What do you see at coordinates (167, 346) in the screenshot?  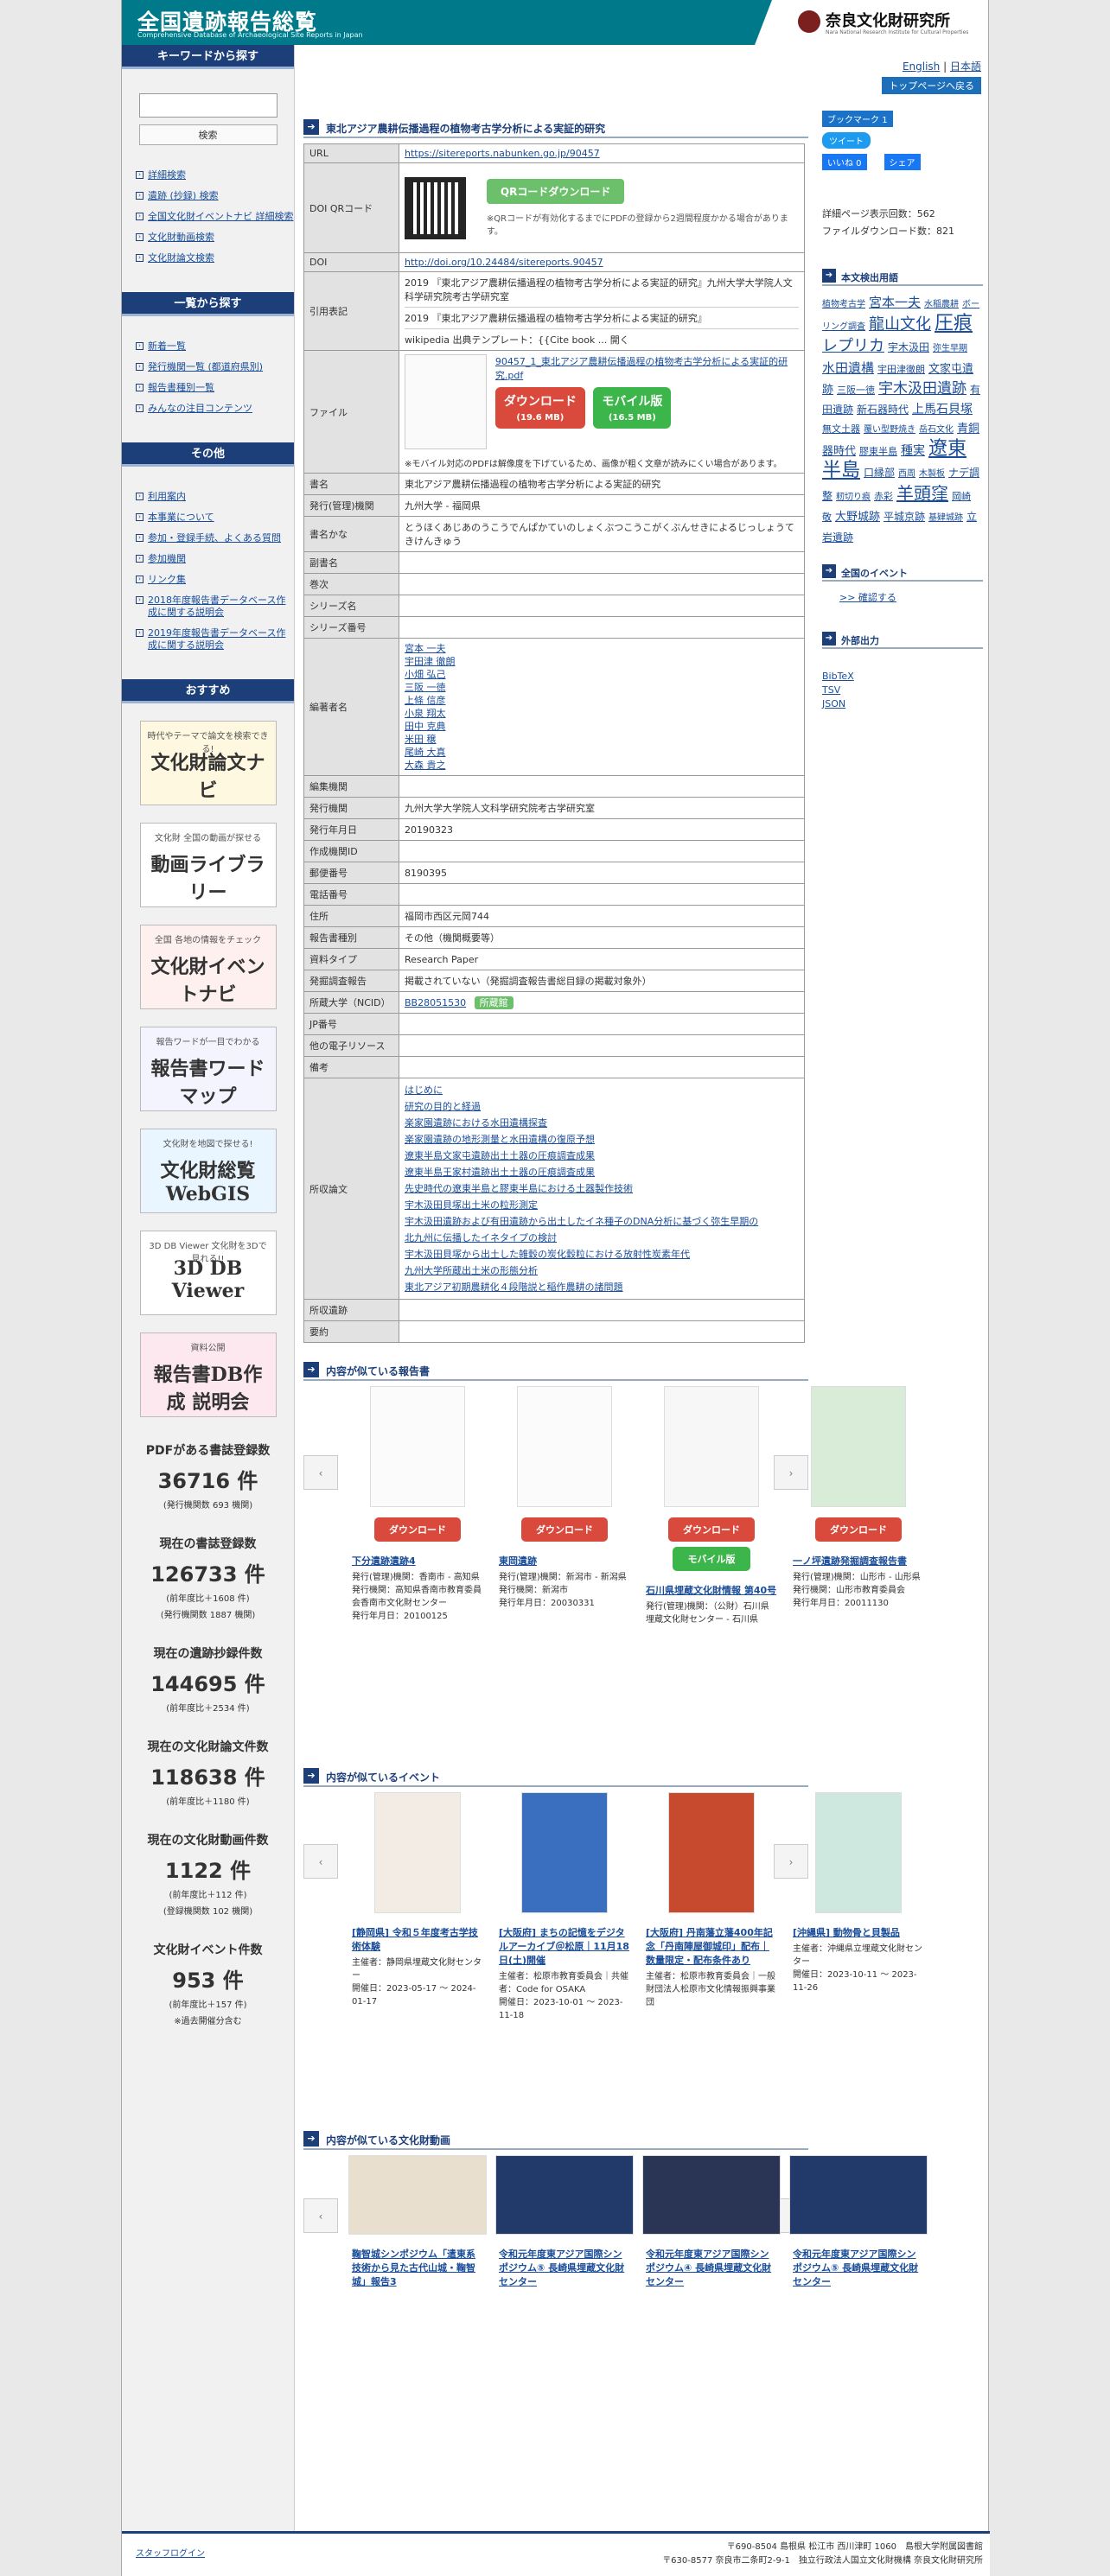 I see `list-link-label: 新着一覧` at bounding box center [167, 346].